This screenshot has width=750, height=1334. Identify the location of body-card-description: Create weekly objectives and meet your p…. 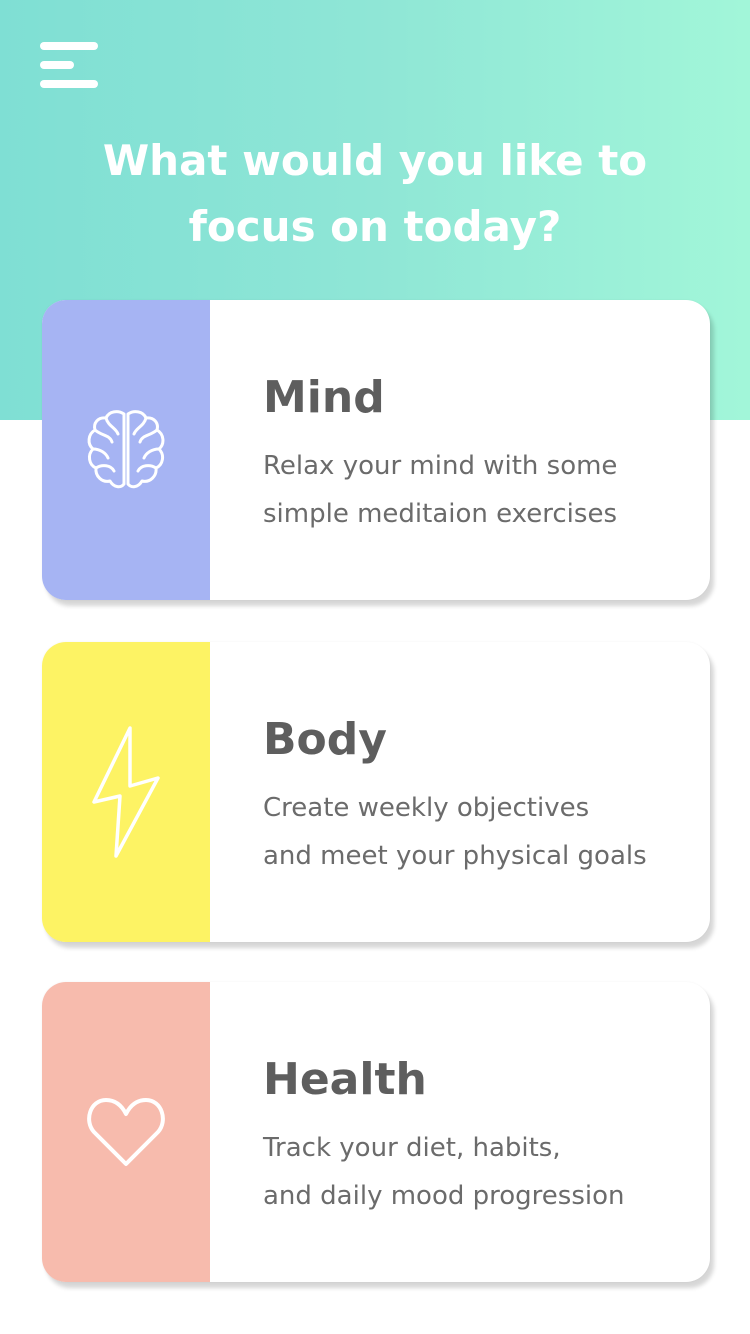
(455, 832).